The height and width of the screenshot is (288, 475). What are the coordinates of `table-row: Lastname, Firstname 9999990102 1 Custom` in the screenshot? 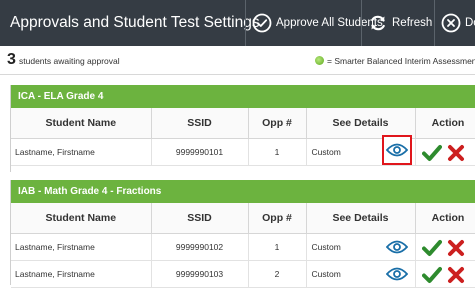 It's located at (243, 247).